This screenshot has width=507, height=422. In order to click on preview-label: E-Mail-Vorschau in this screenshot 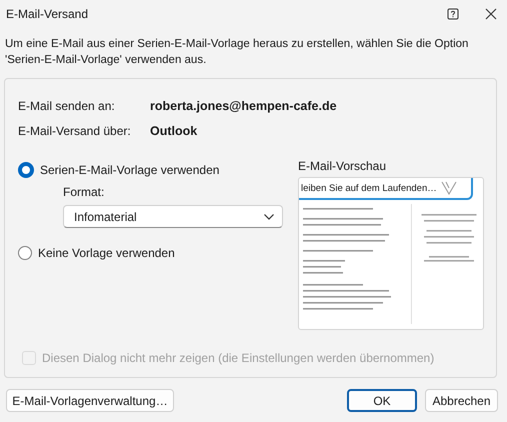, I will do `click(342, 166)`.